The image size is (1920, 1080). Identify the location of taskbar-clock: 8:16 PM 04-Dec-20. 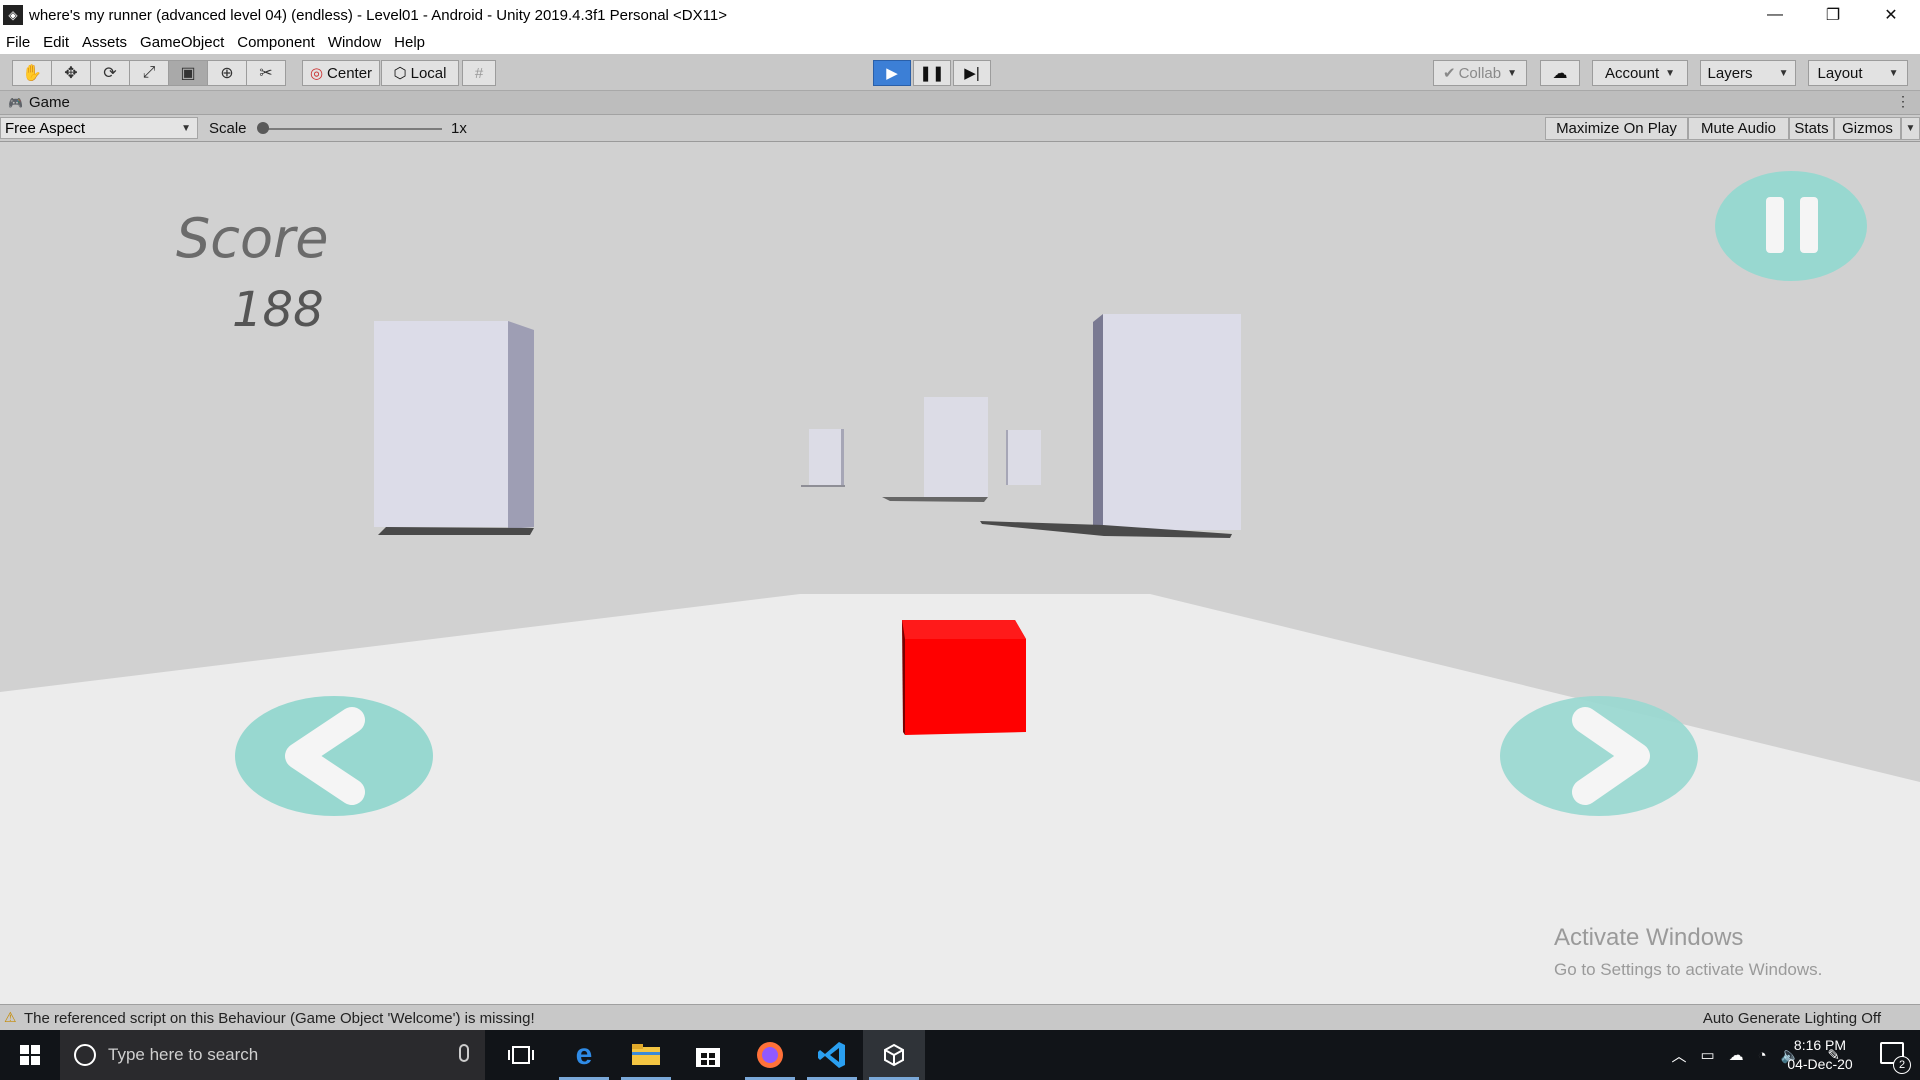
(1820, 1055).